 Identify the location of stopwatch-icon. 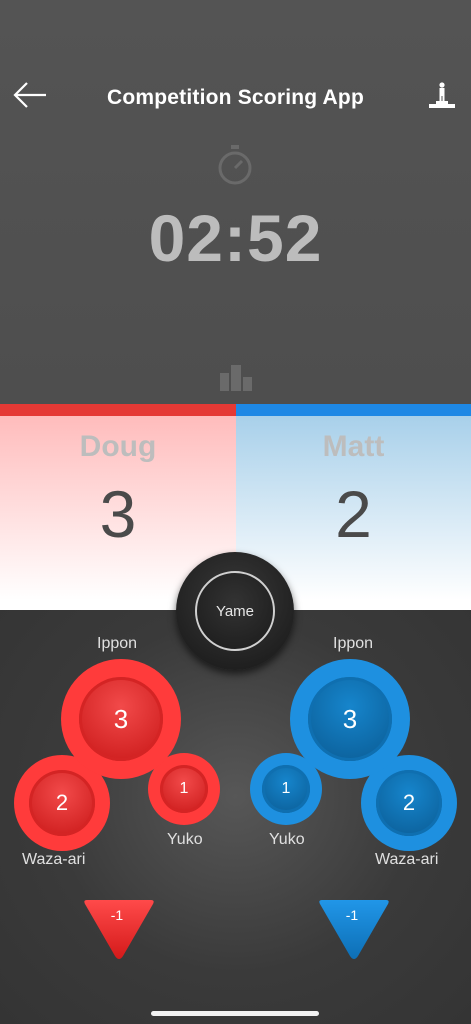
(235, 165).